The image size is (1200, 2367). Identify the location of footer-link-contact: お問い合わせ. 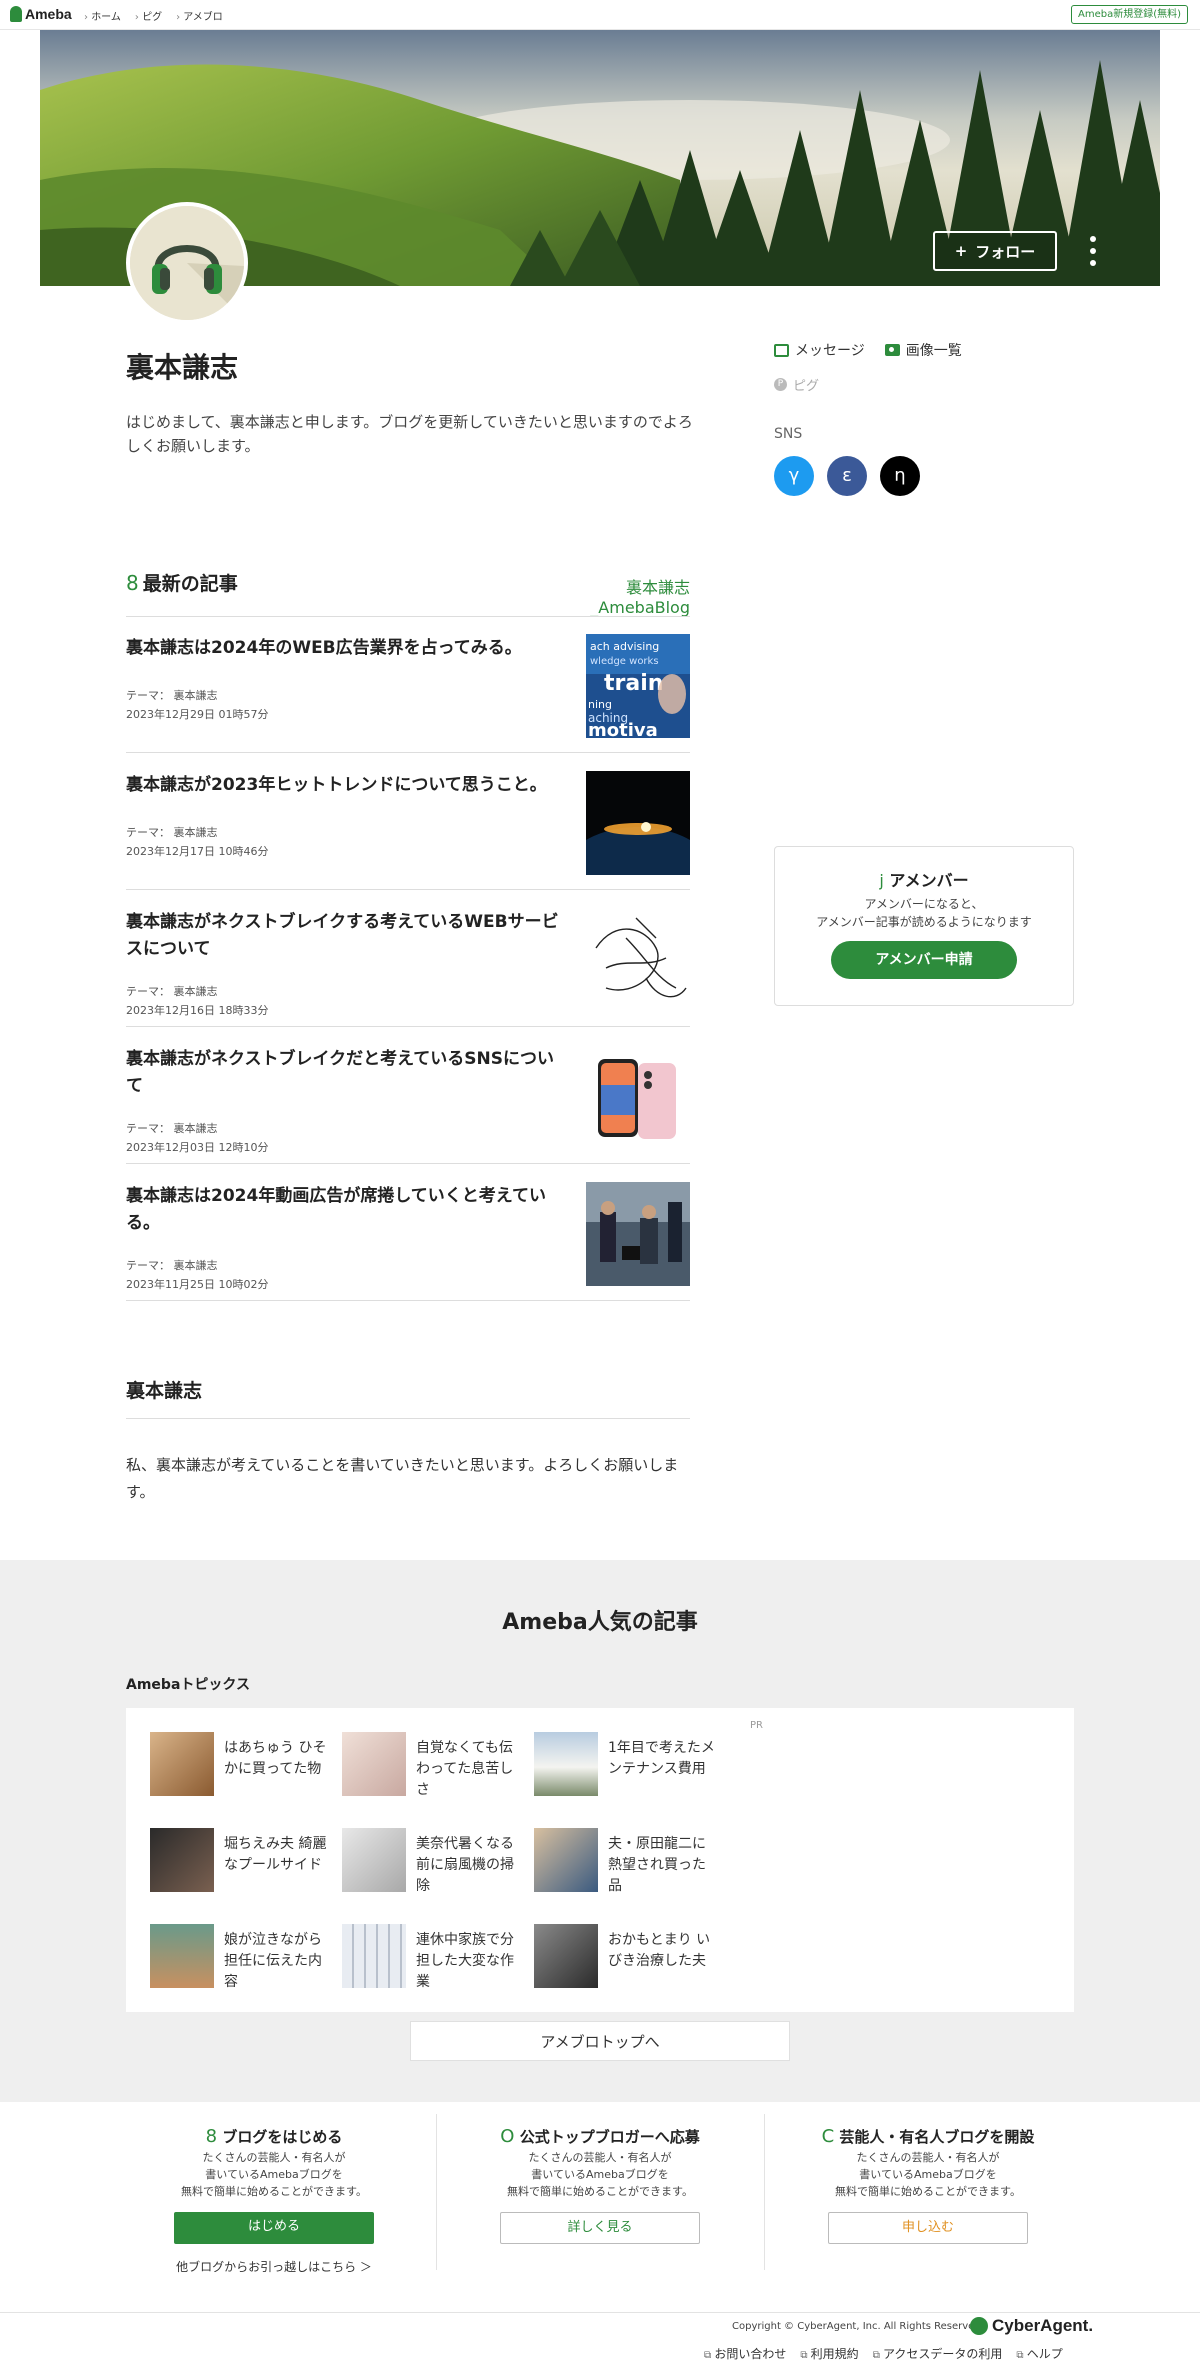
(745, 2353).